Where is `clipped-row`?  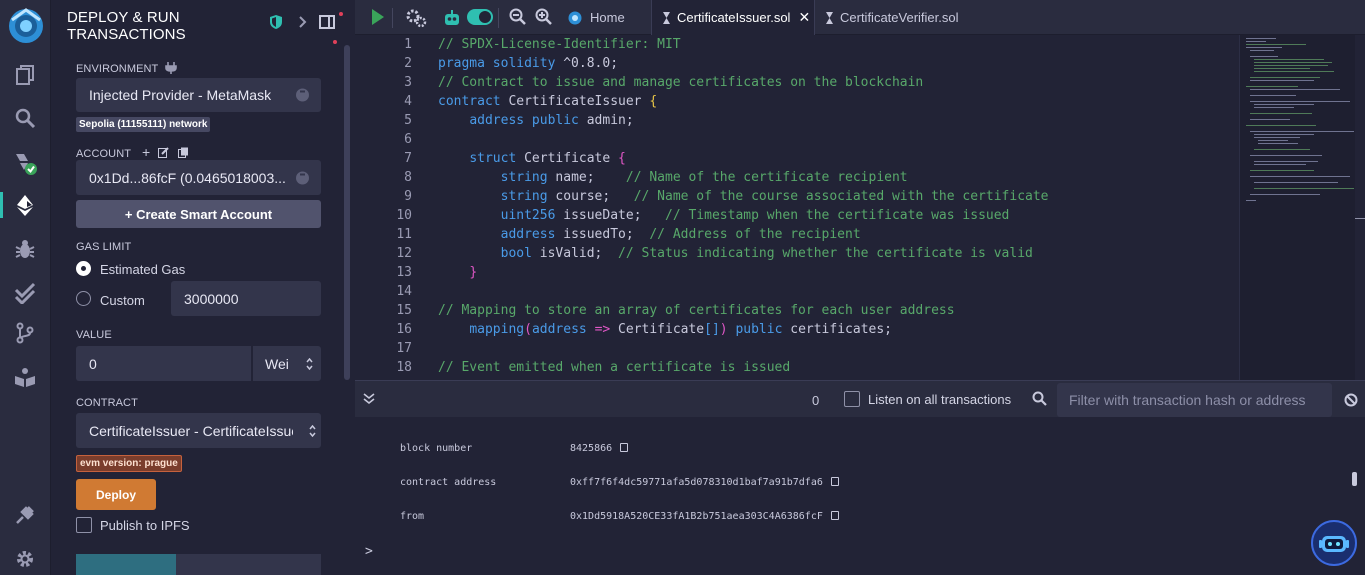 clipped-row is located at coordinates (680, 418).